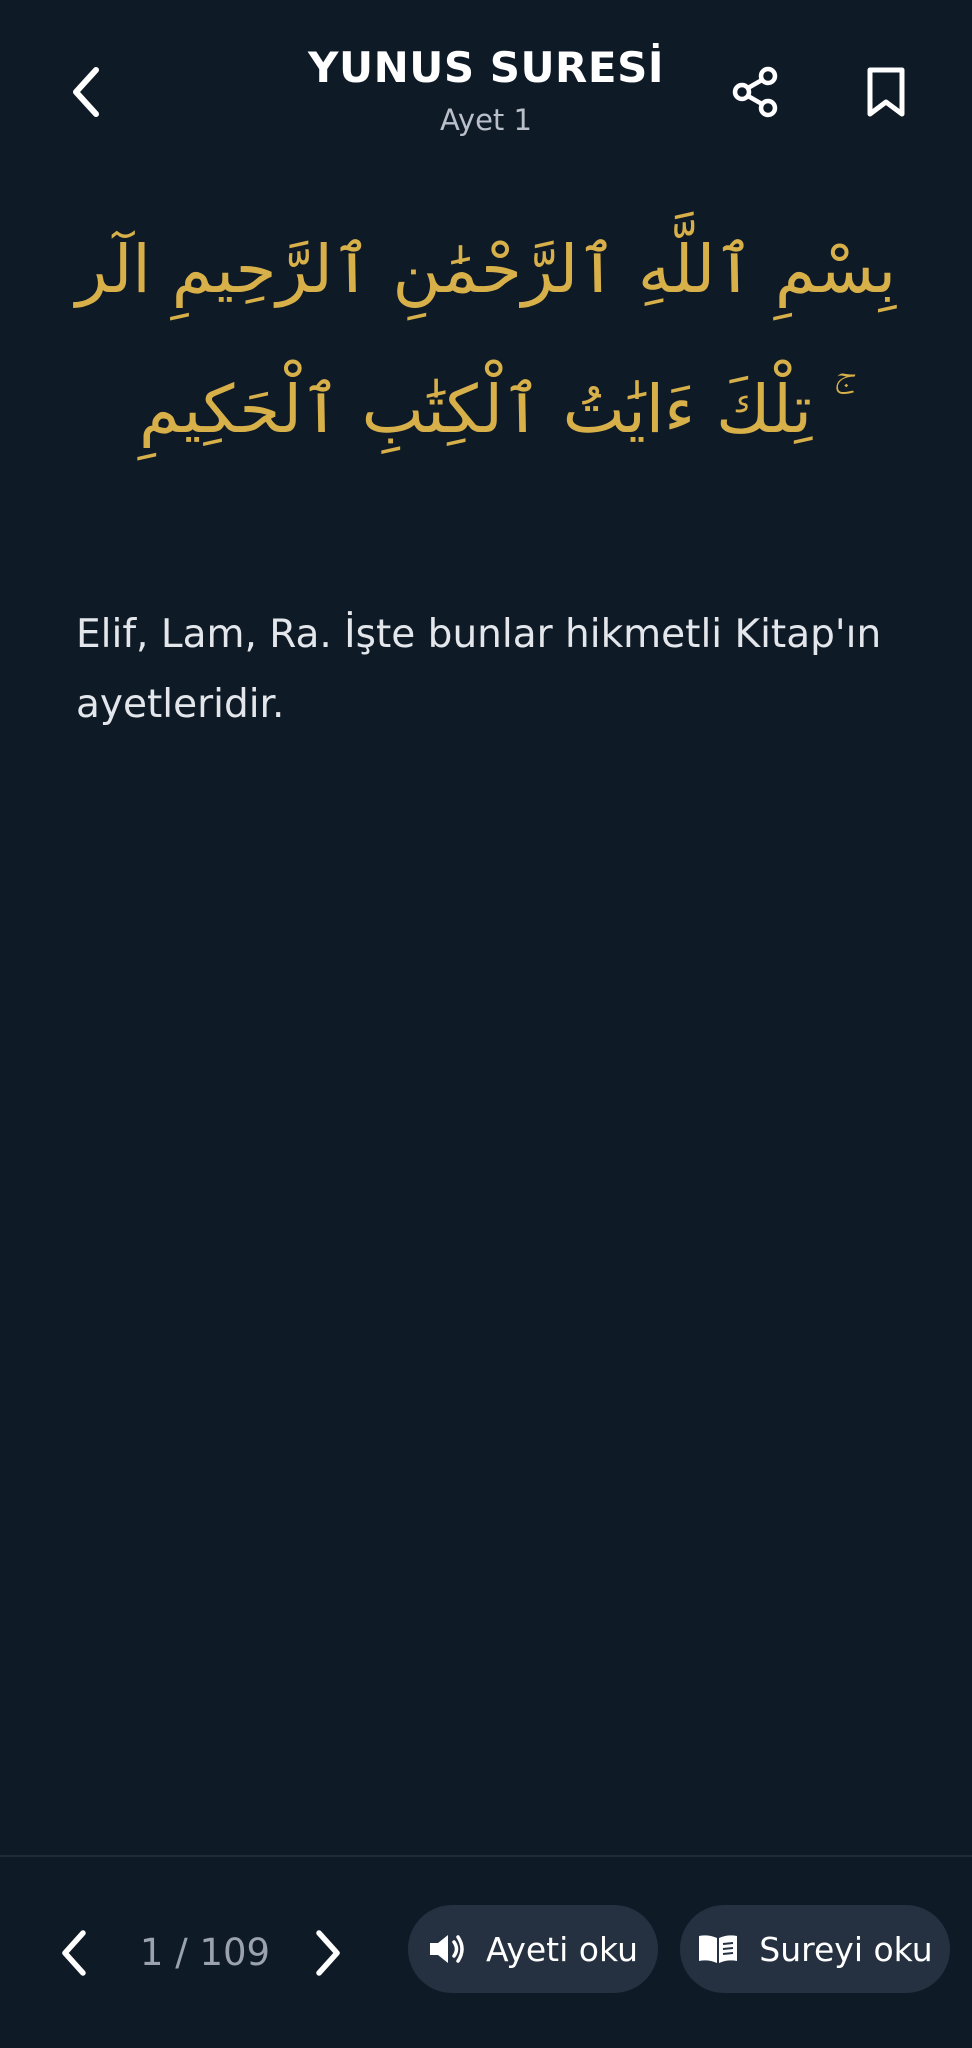 The width and height of the screenshot is (972, 2048). Describe the element at coordinates (447, 1949) in the screenshot. I see `speaker-icon` at that location.